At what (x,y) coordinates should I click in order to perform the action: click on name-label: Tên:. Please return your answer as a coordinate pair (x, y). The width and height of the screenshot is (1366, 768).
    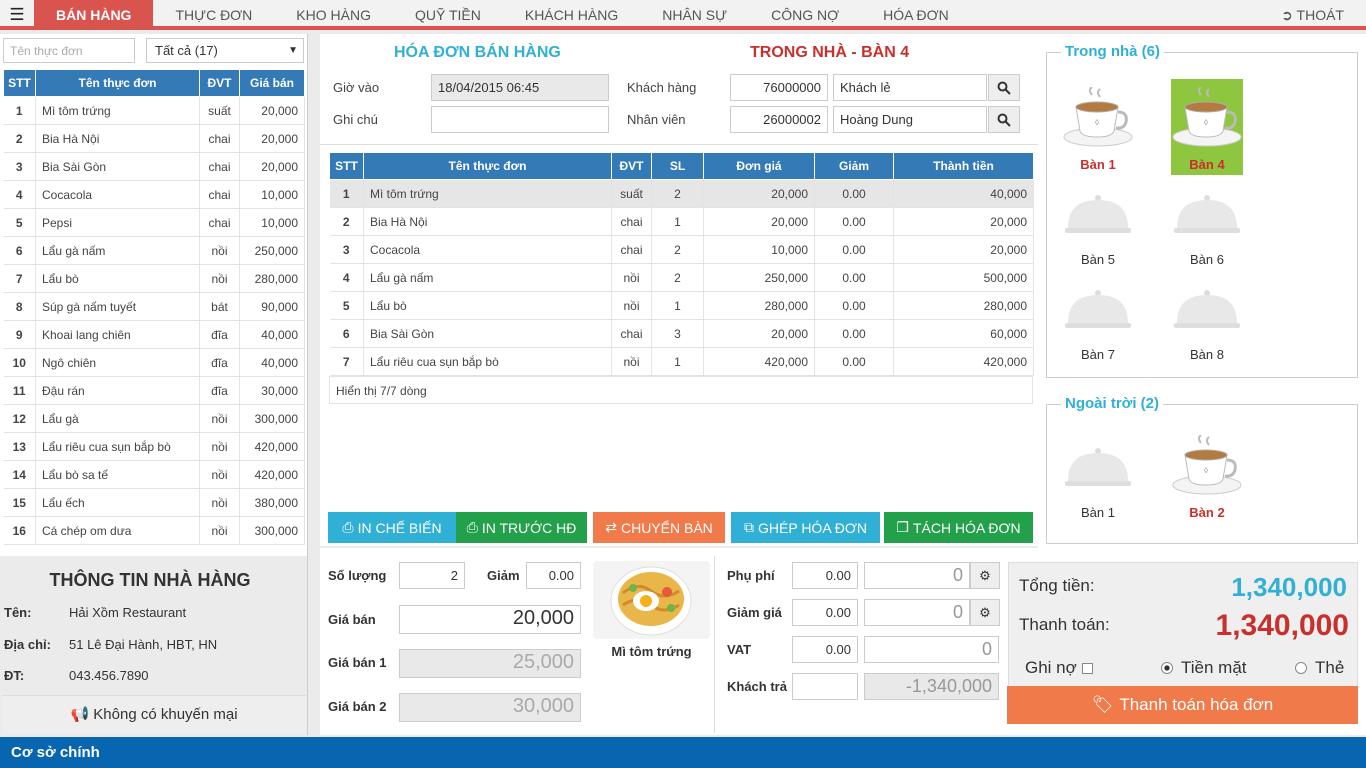
    Looking at the image, I should click on (18, 612).